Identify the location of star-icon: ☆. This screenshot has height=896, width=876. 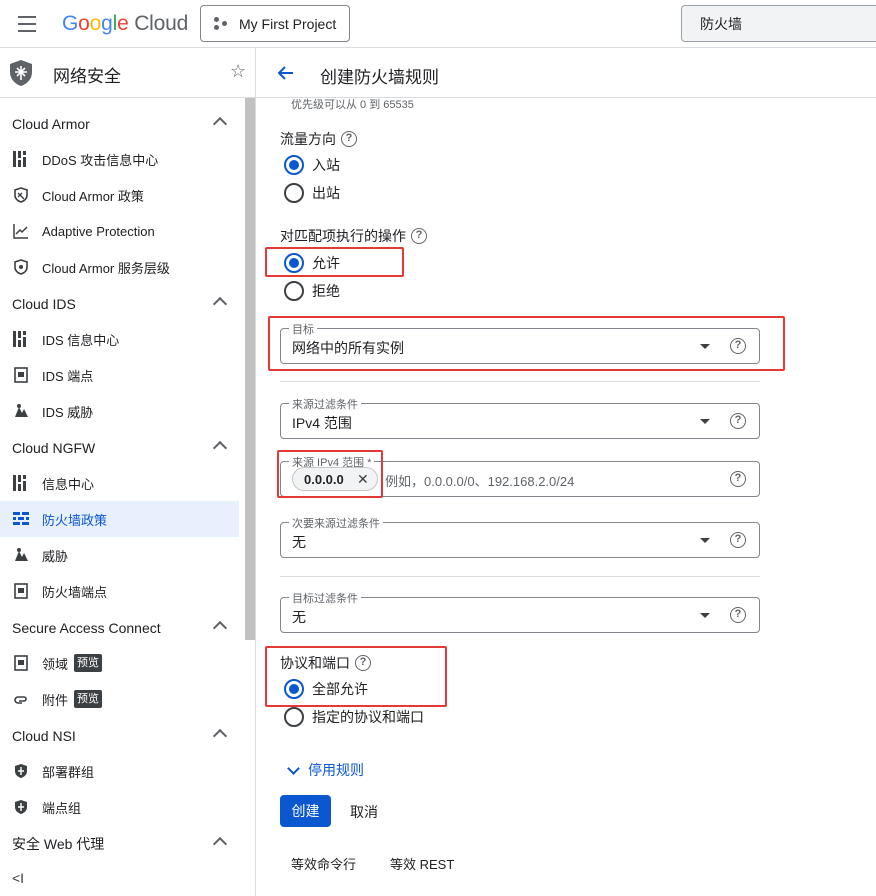
(238, 71).